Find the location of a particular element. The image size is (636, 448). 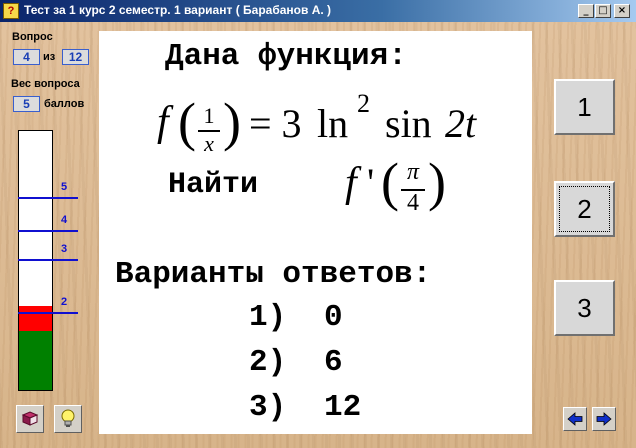

prev-question-button is located at coordinates (575, 419).